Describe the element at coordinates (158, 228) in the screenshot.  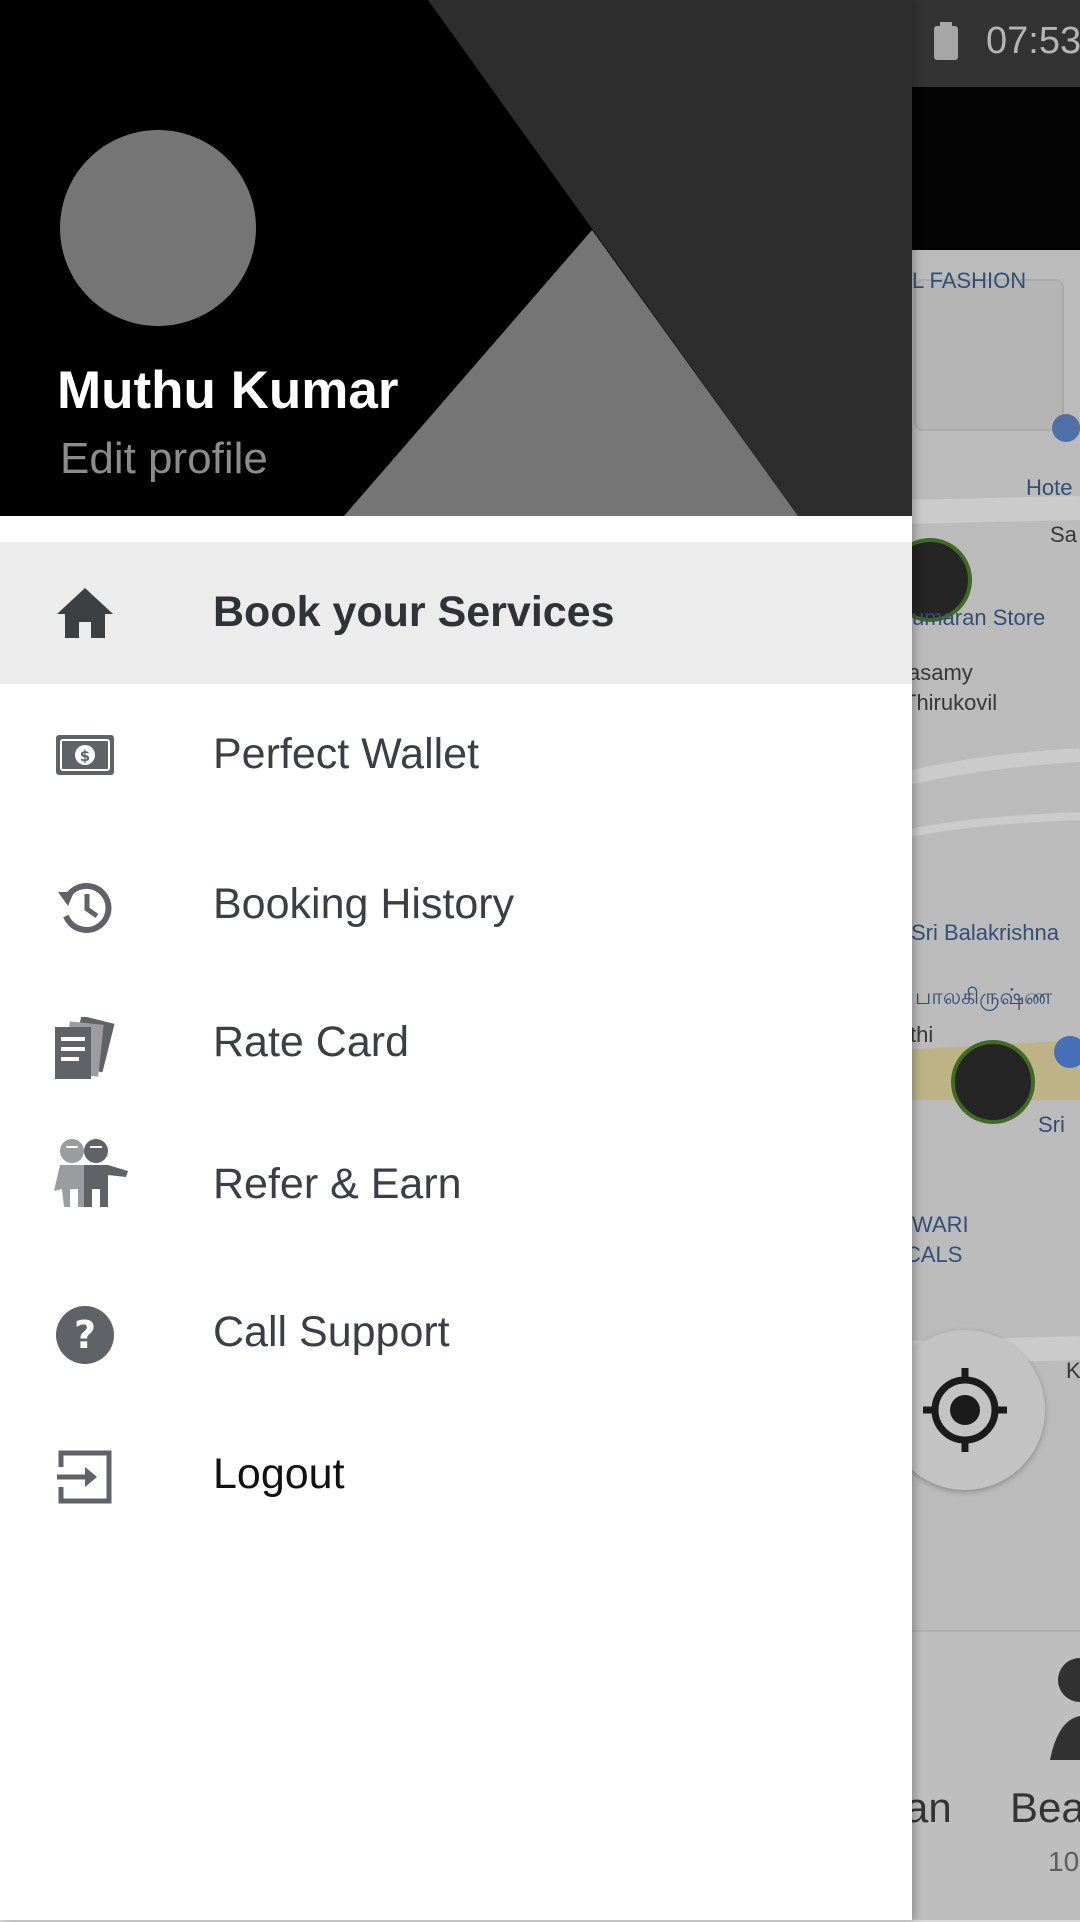
I see `avatar` at that location.